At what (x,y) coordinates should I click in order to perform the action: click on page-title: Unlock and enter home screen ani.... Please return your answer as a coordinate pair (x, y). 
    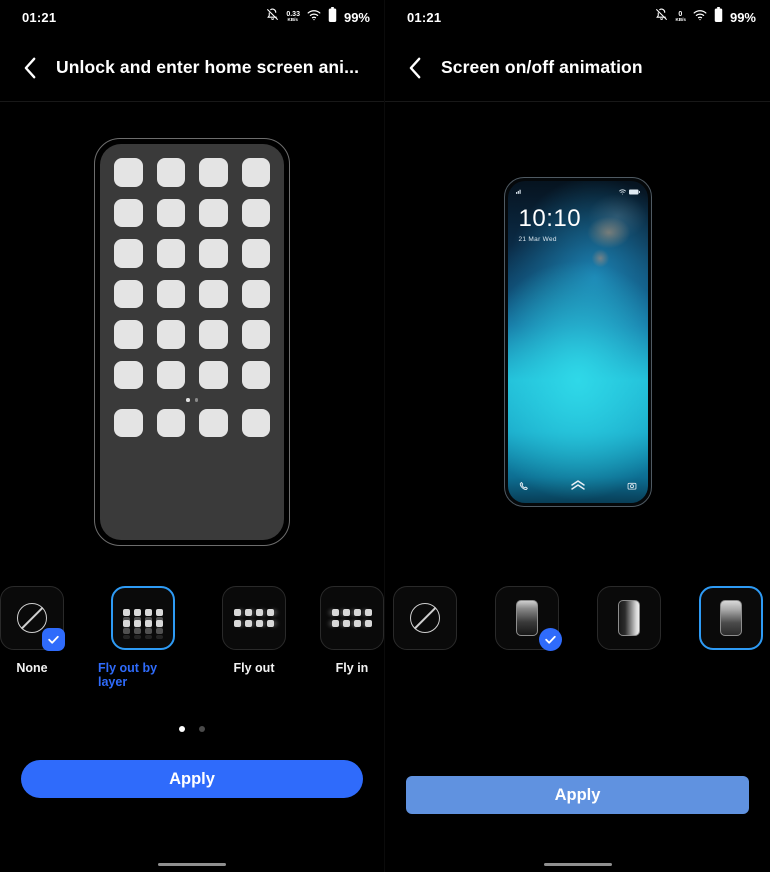
    Looking at the image, I should click on (208, 67).